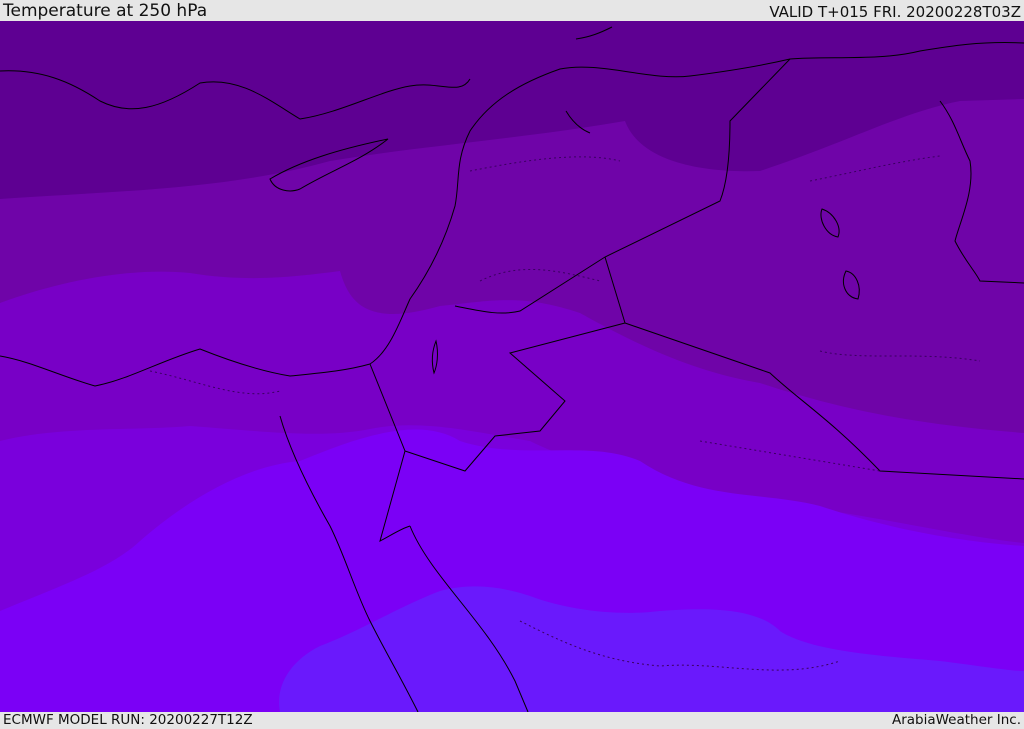  What do you see at coordinates (128, 720) in the screenshot?
I see `model-run-label: ECMWF MODEL RUN: 20200227T12Z` at bounding box center [128, 720].